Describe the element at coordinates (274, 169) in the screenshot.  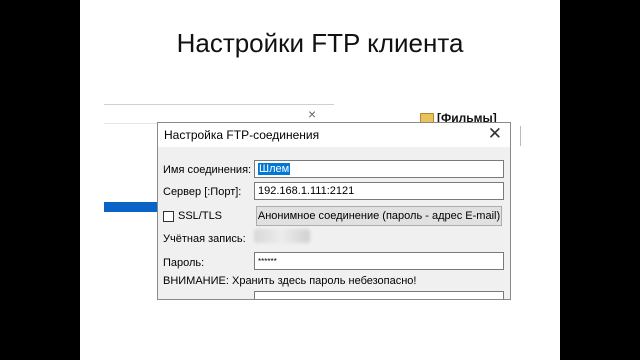
I see `connection-name-value: Шлем` at that location.